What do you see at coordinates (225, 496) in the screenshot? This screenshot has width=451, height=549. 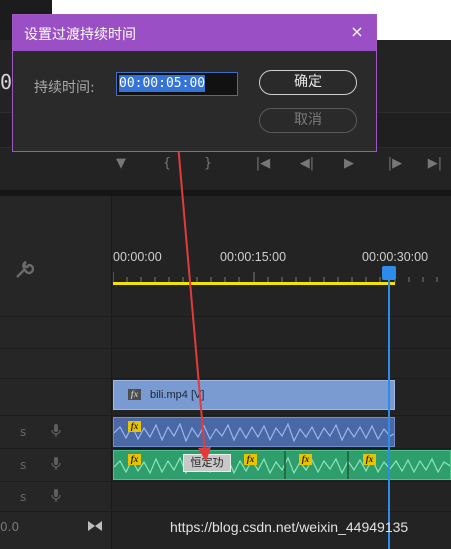 I see `track-row-a3: s` at bounding box center [225, 496].